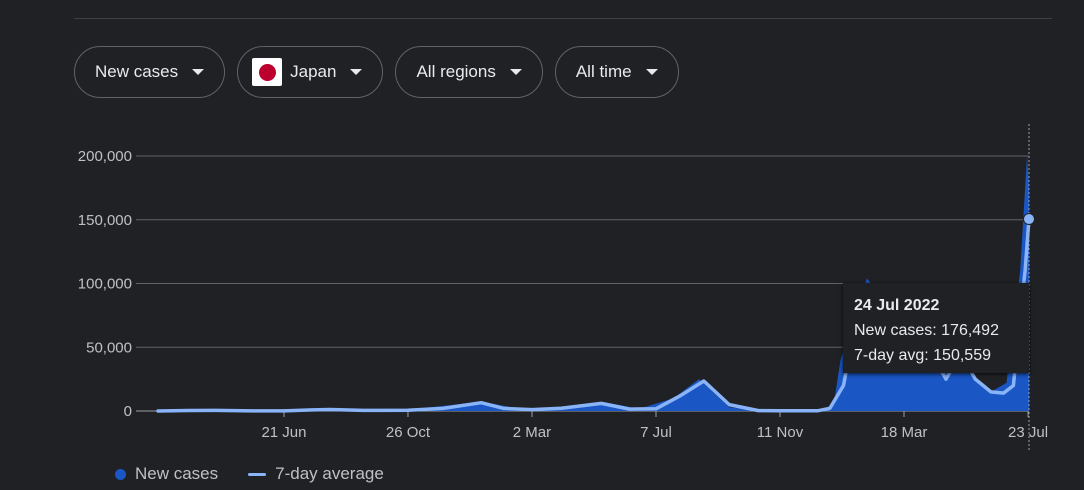 Image resolution: width=1084 pixels, height=490 pixels. What do you see at coordinates (120, 474) in the screenshot?
I see `legend-cases-swatch` at bounding box center [120, 474].